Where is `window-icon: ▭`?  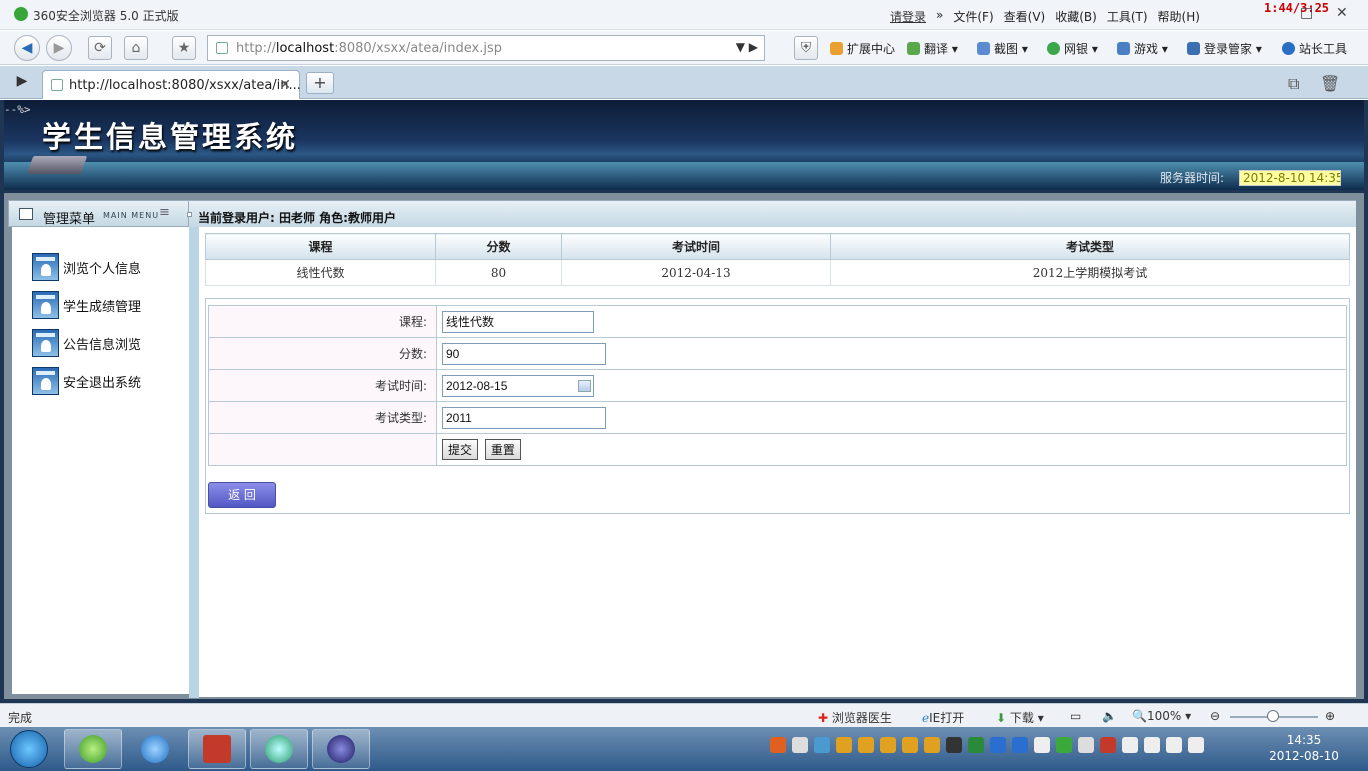 window-icon: ▭ is located at coordinates (1075, 716).